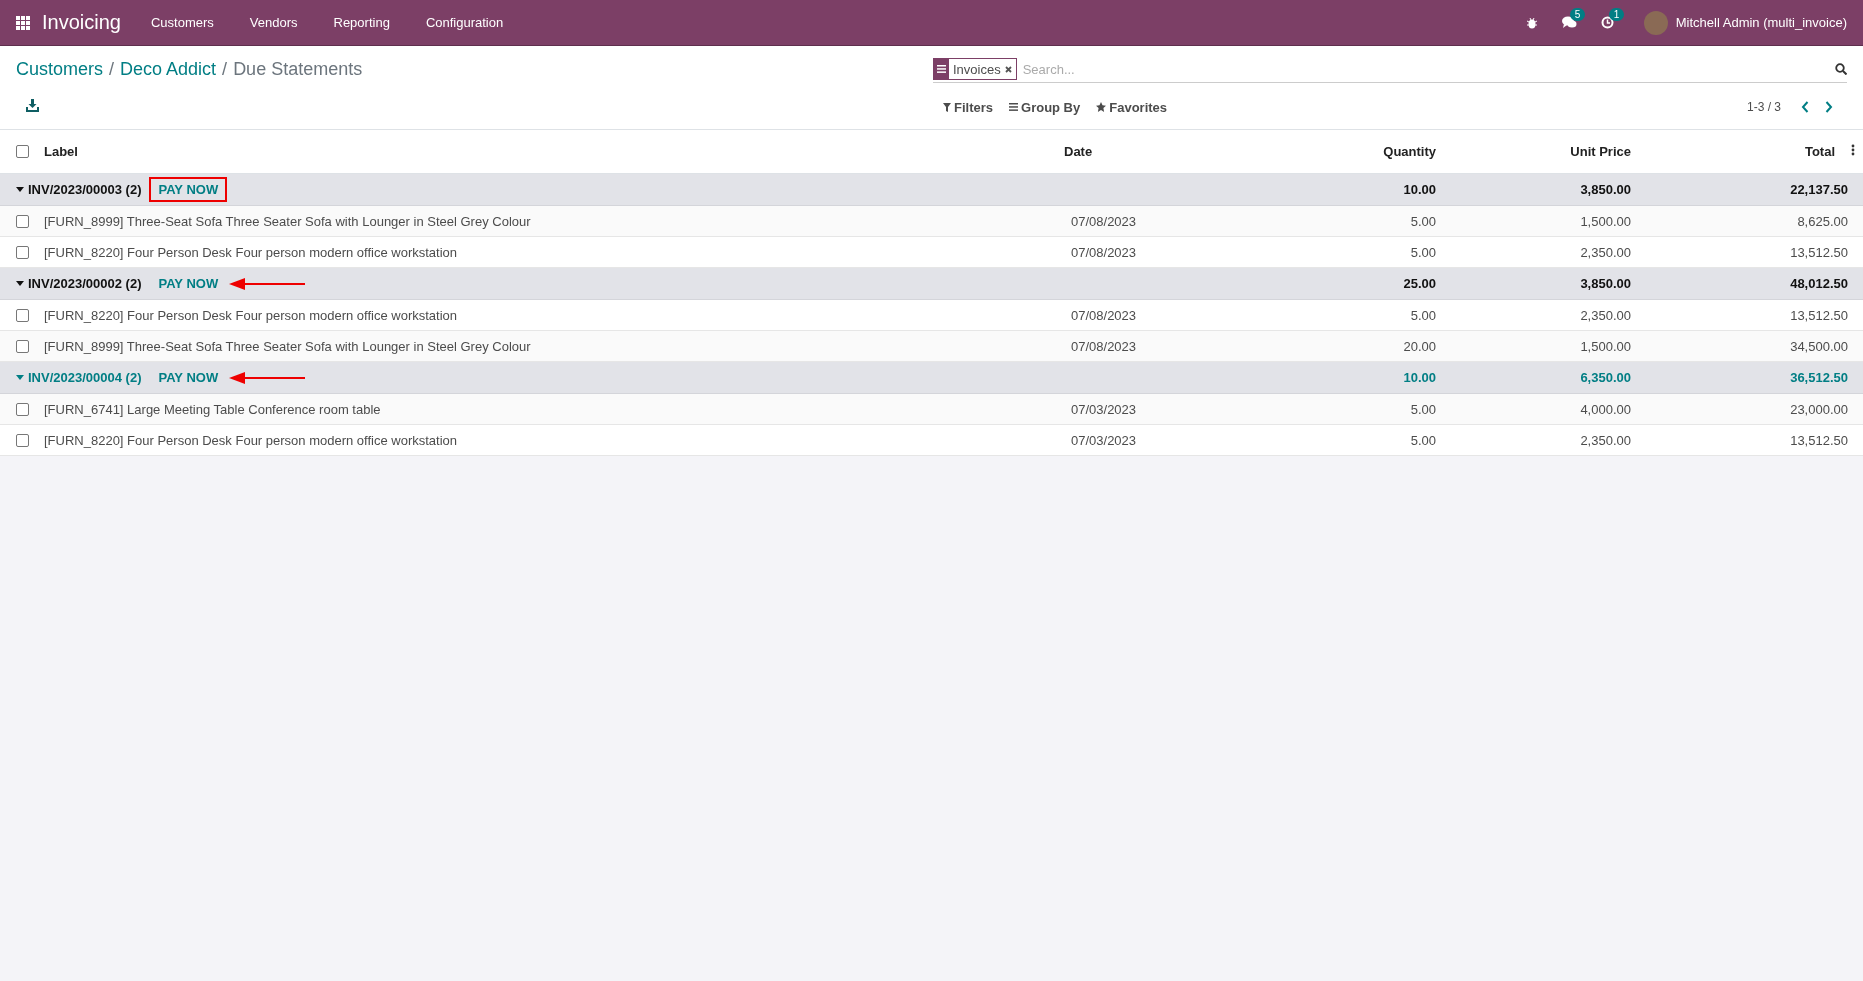  I want to click on user-name: Mitchell Admin (multi_invoice), so click(1761, 22).